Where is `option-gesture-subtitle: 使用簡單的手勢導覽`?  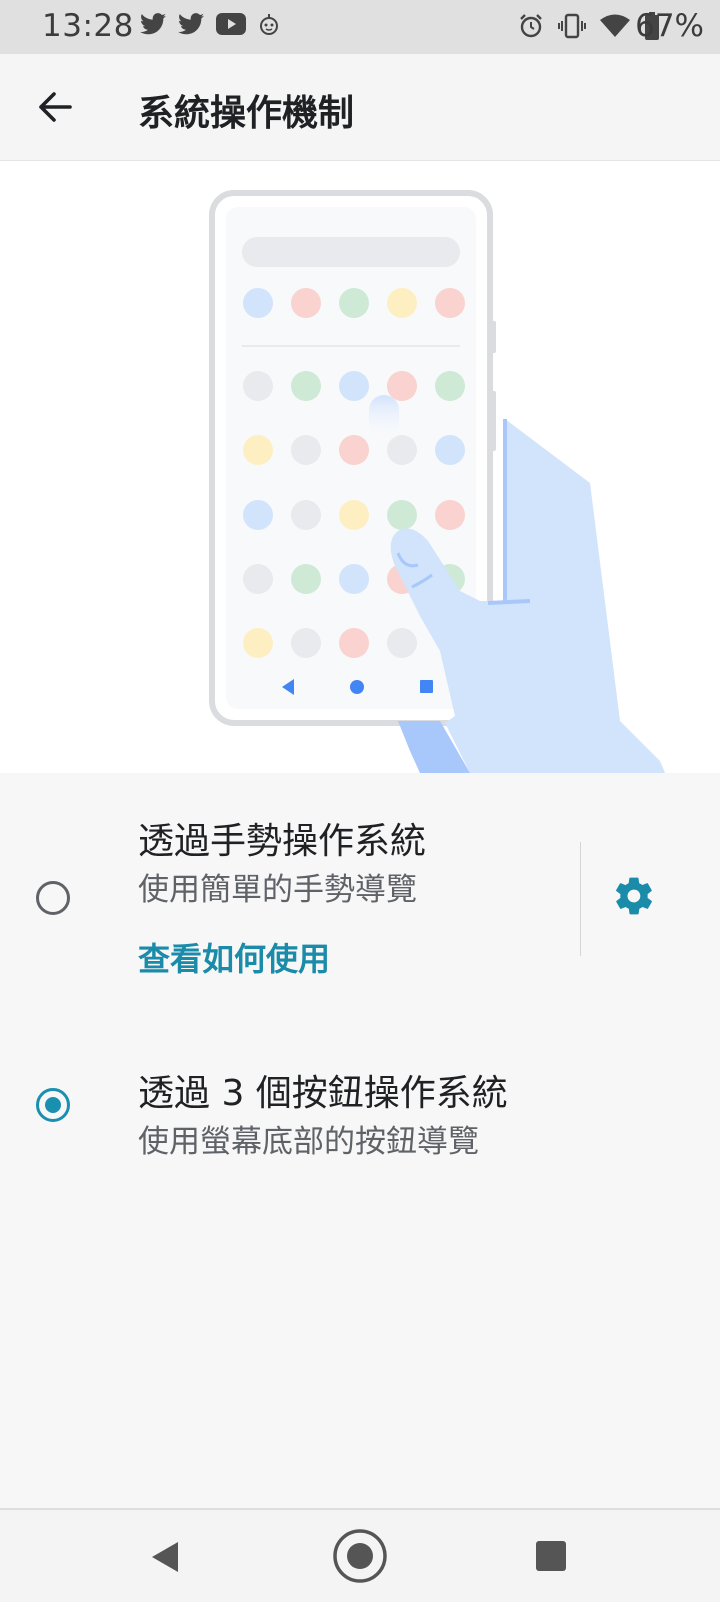
option-gesture-subtitle: 使用簡單的手勢導覽 is located at coordinates (277, 890).